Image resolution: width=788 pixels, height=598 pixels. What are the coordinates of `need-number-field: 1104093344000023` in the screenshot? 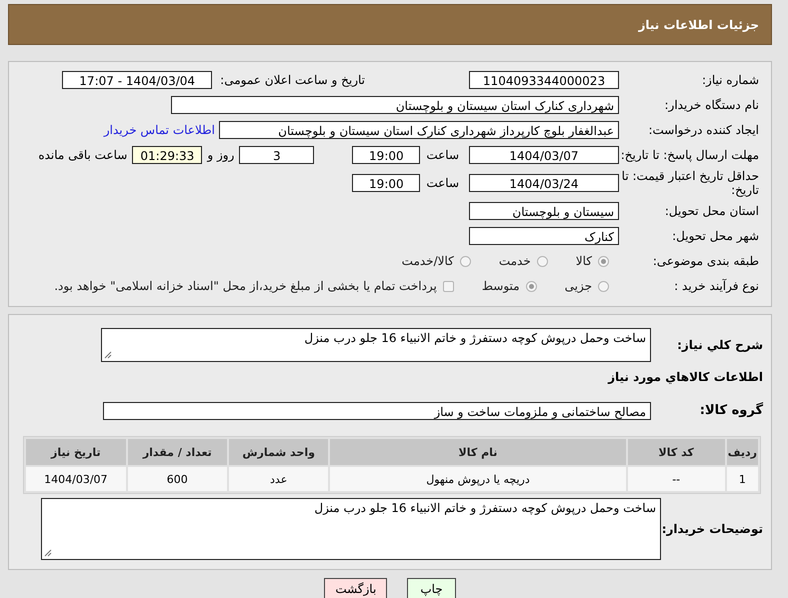 It's located at (544, 80).